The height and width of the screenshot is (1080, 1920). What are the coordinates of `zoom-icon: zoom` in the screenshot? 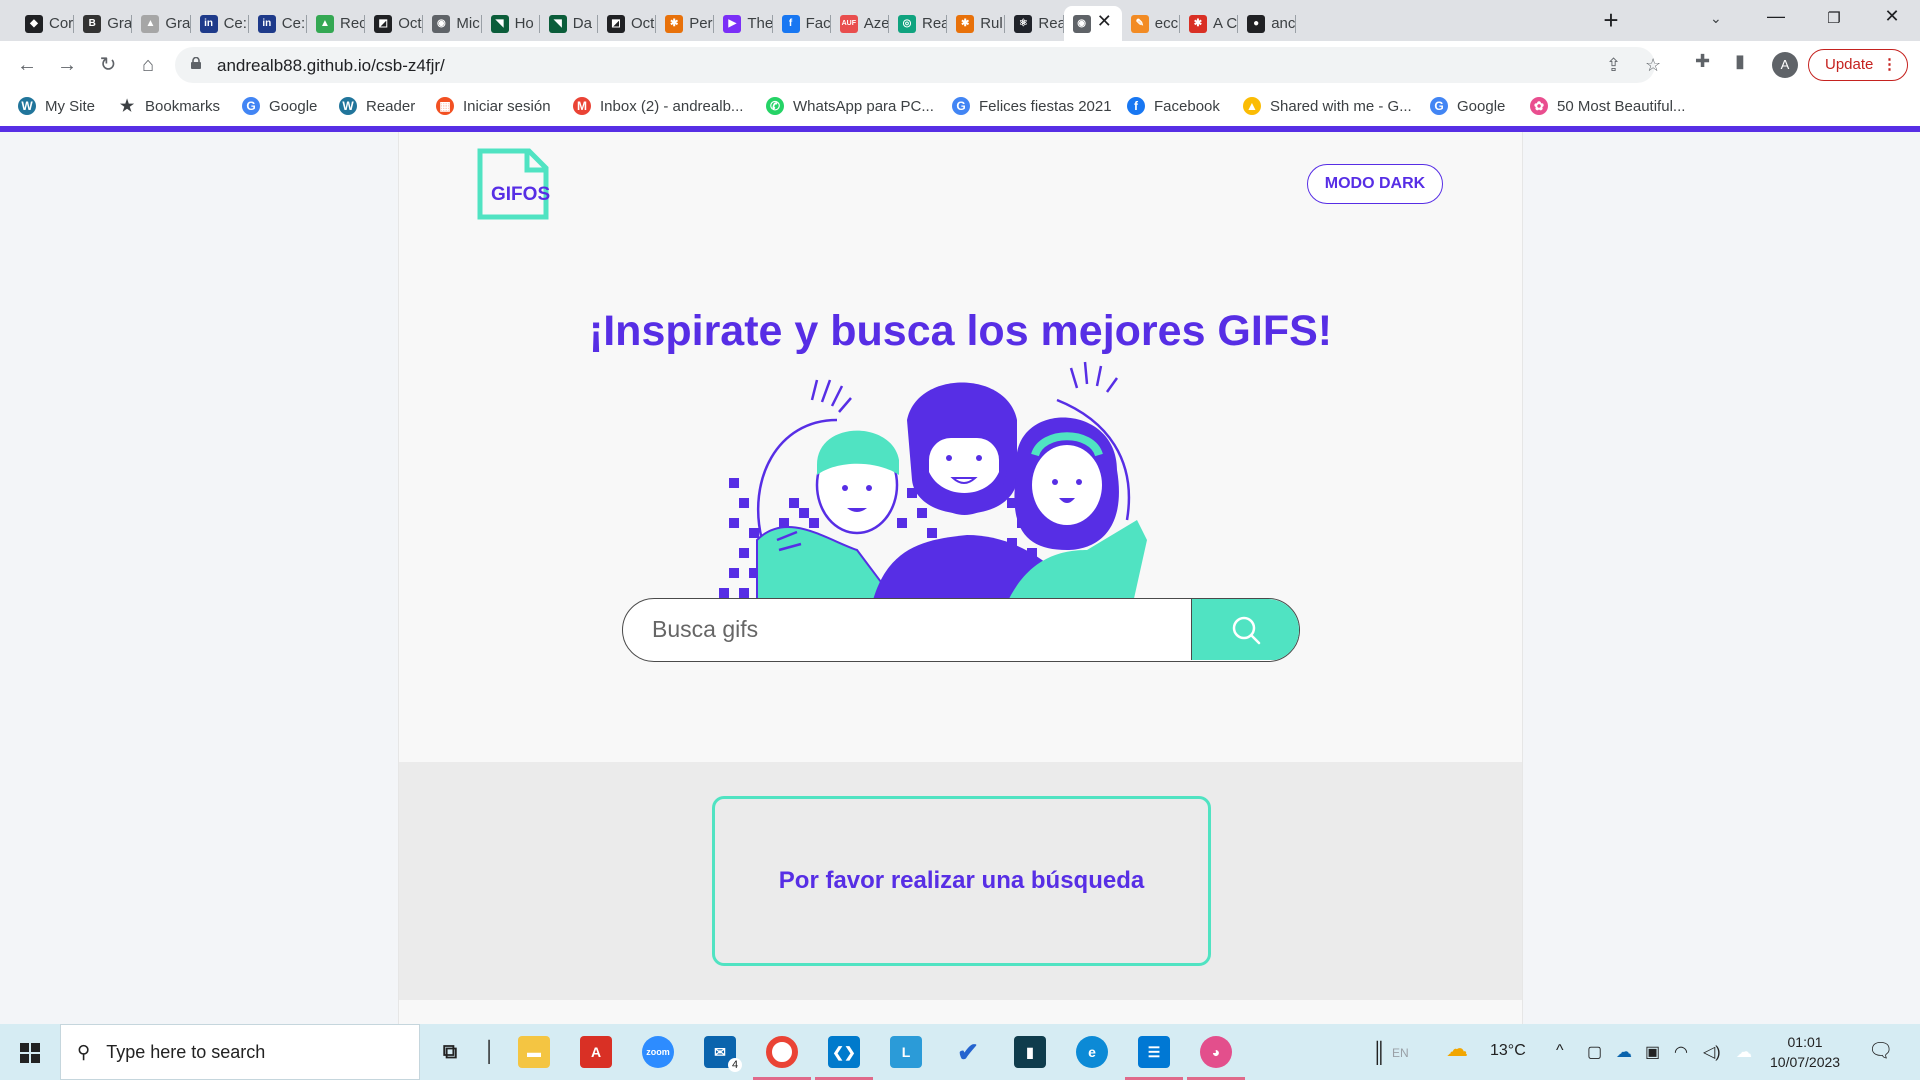 It's located at (658, 1052).